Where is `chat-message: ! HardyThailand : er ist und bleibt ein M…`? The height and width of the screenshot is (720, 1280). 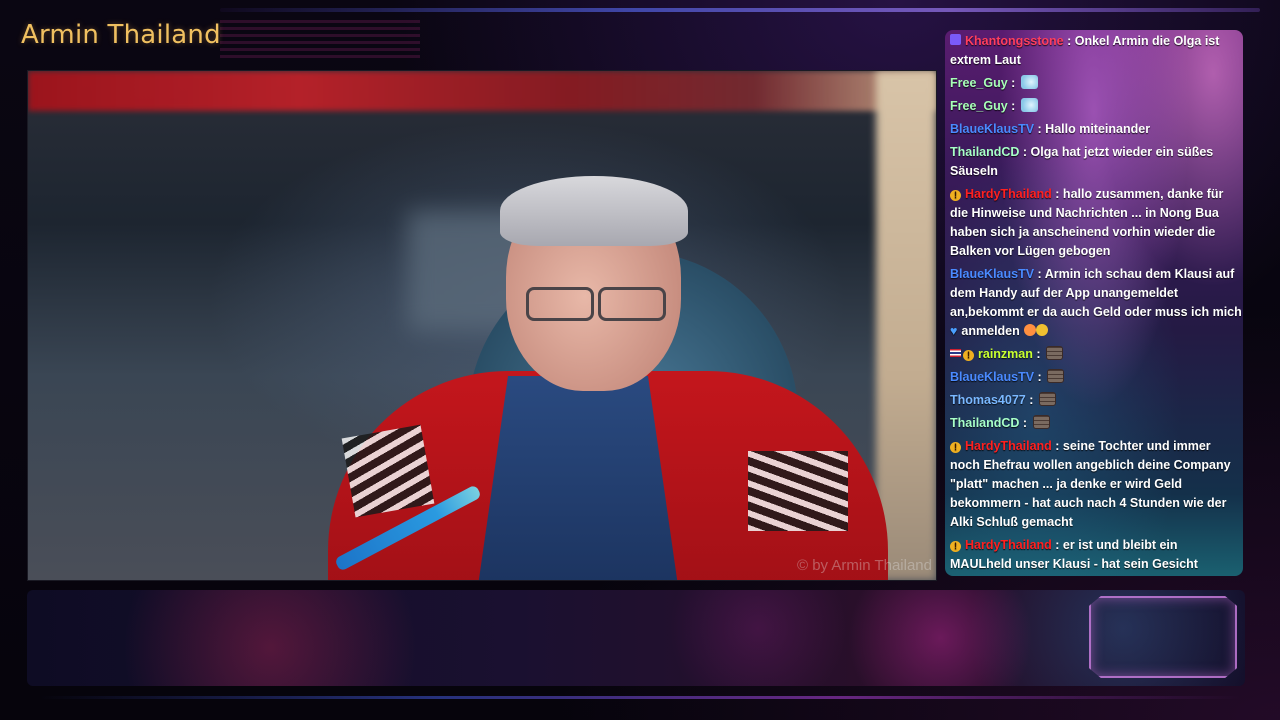
chat-message: ! HardyThailand : er ist und bleibt ein M… is located at coordinates (1096, 555).